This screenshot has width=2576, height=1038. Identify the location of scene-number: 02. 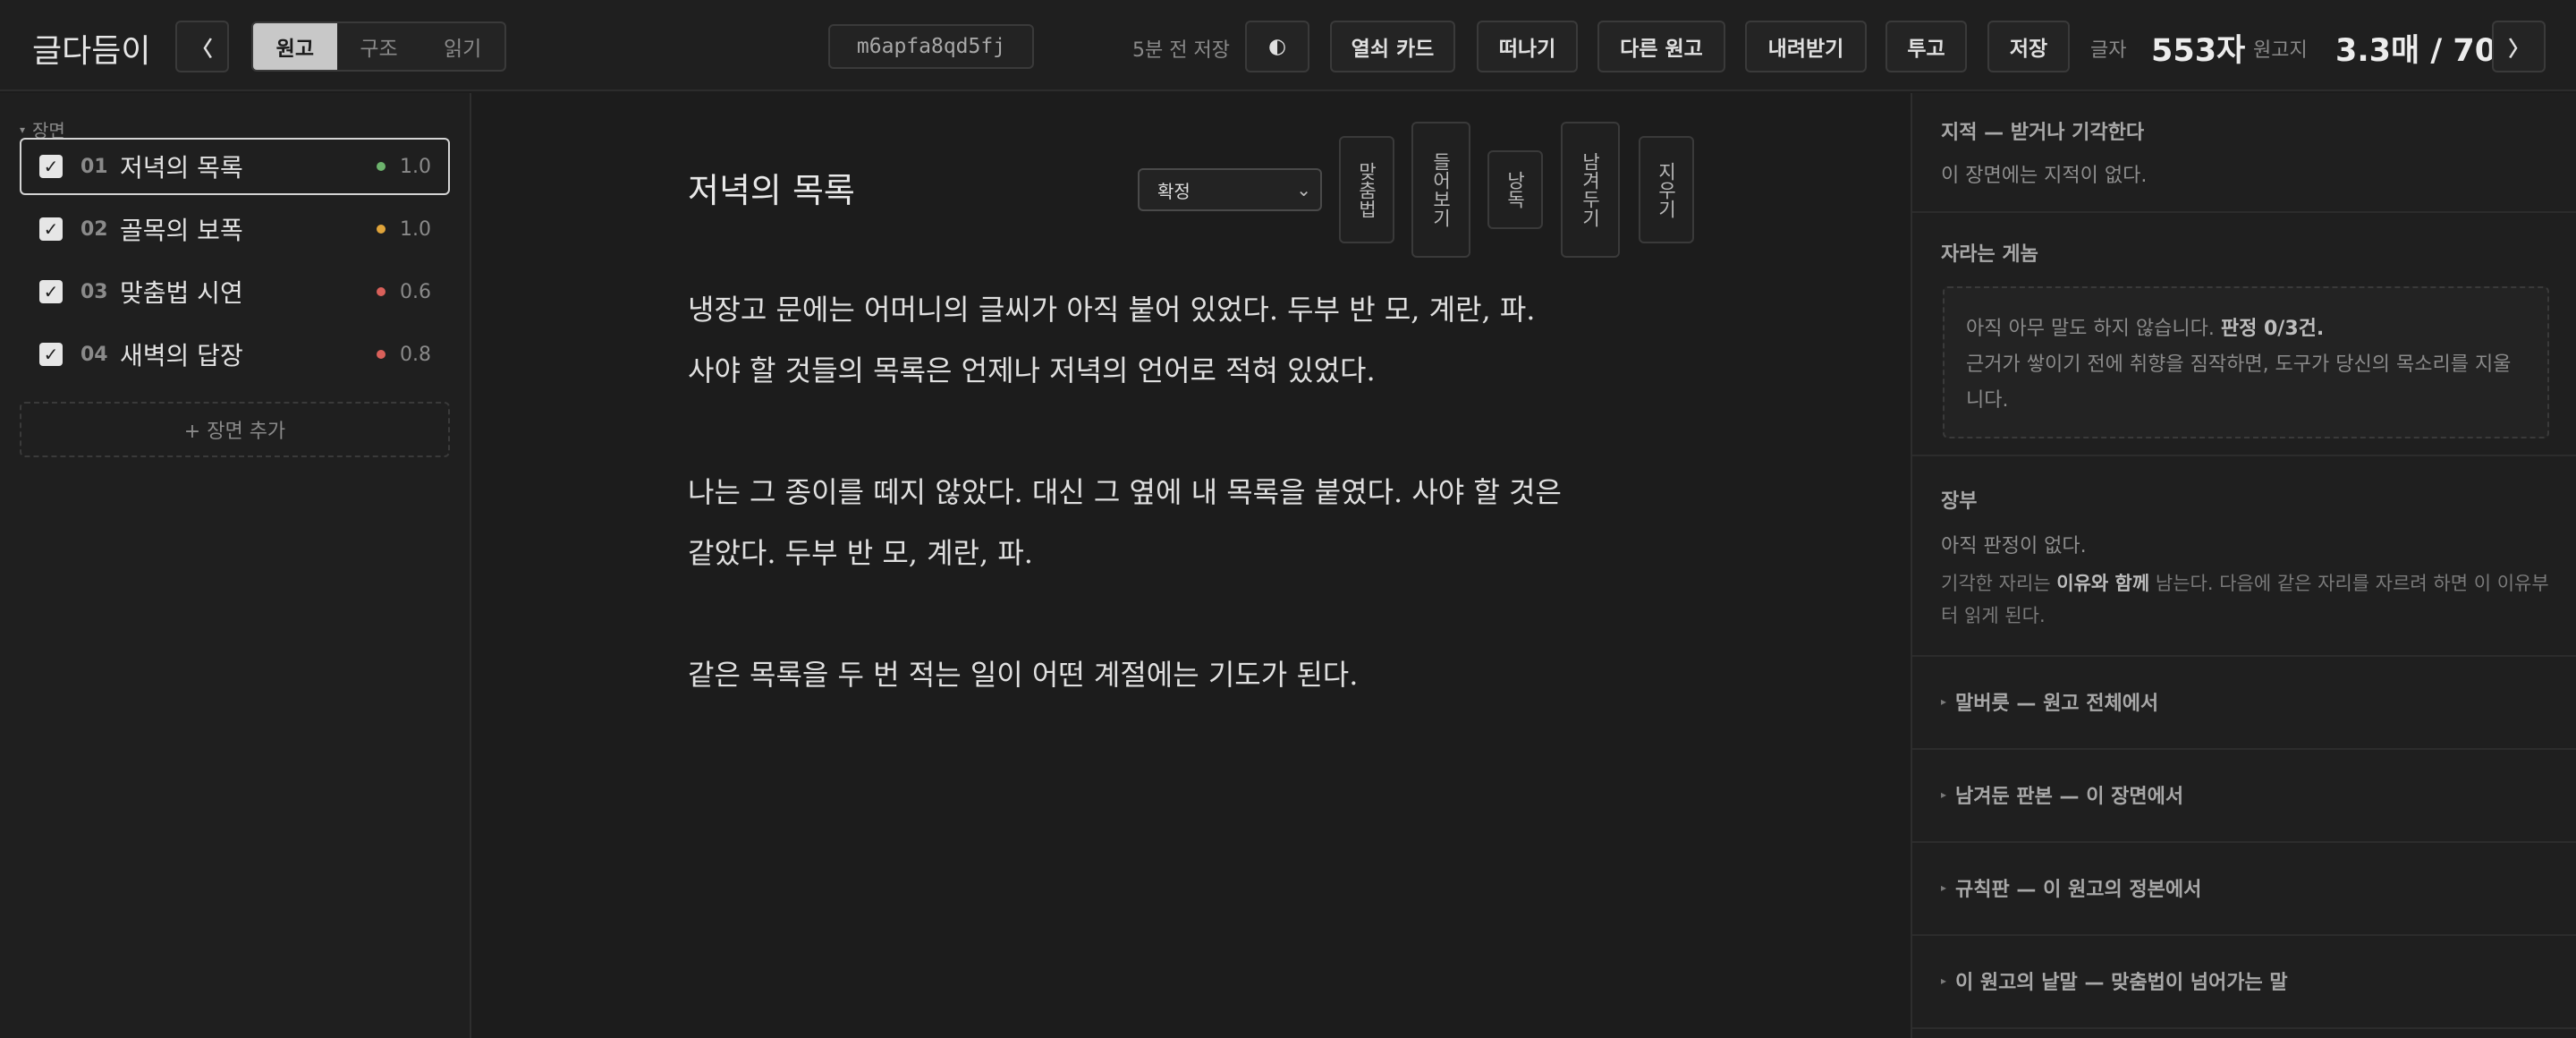
(94, 229).